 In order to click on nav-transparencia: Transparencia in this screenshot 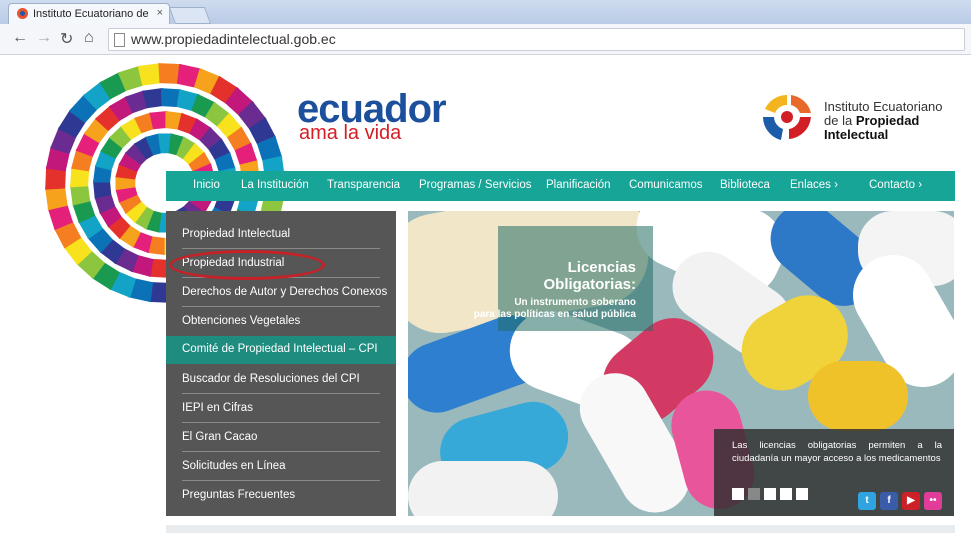, I will do `click(363, 185)`.